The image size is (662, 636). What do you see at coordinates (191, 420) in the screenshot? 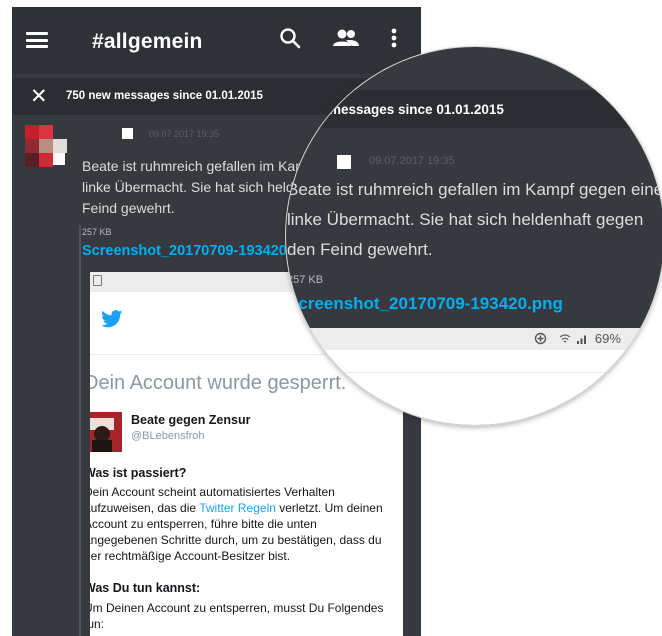
I see `profile-name: Beate gegen Zensur` at bounding box center [191, 420].